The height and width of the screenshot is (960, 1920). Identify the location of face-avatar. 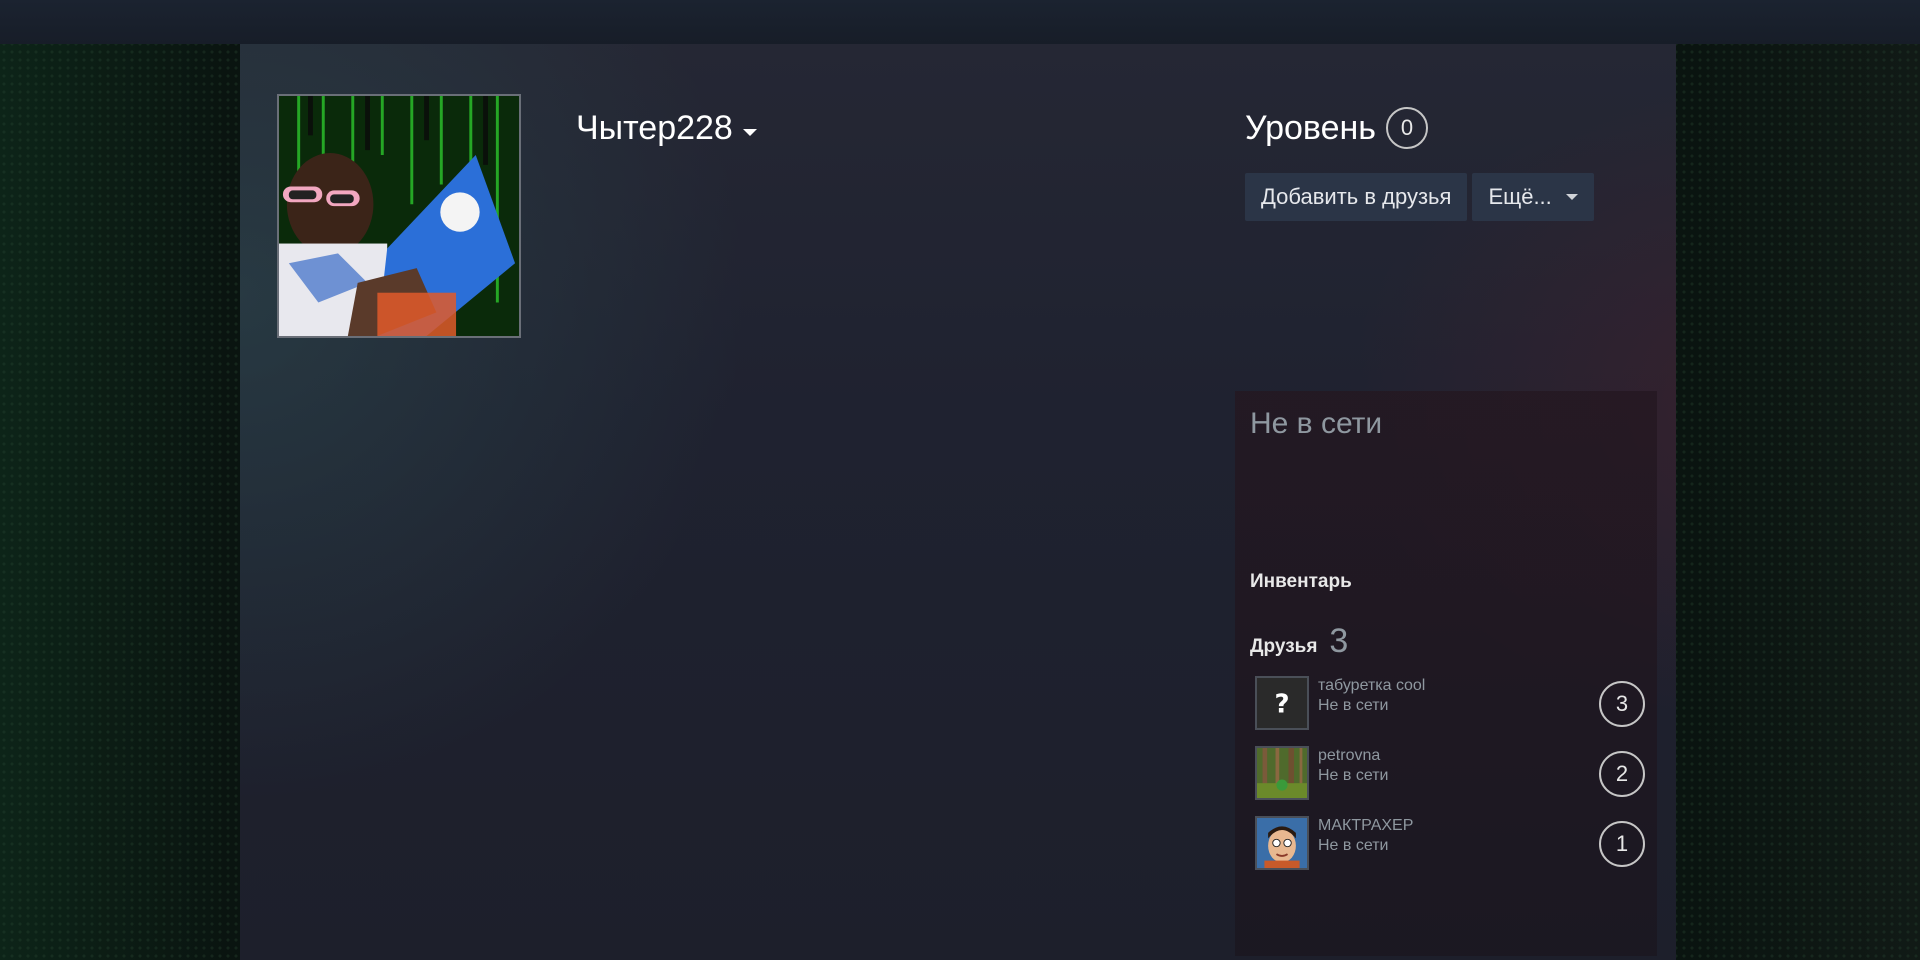
(1282, 843).